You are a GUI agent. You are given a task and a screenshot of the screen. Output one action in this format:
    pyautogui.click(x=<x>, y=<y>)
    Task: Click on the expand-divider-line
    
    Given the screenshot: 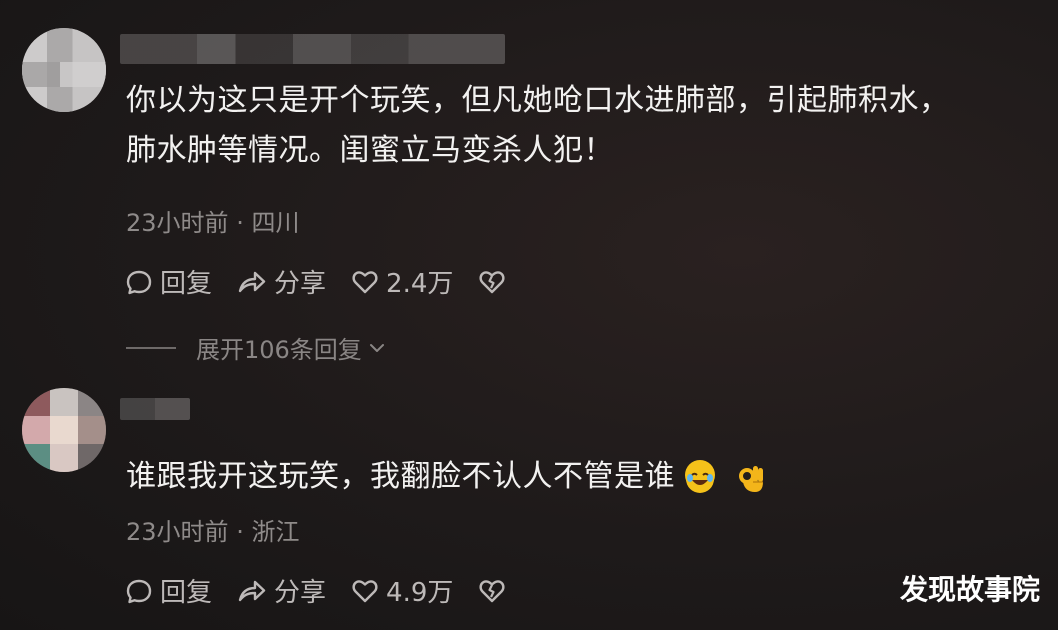 What is the action you would take?
    pyautogui.click(x=151, y=347)
    